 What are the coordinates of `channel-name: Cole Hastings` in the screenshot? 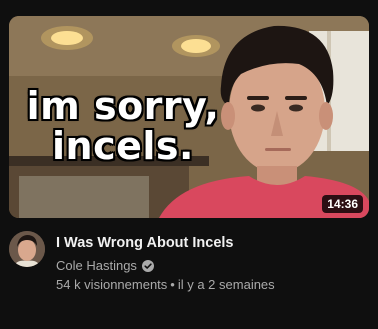 It's located at (96, 266).